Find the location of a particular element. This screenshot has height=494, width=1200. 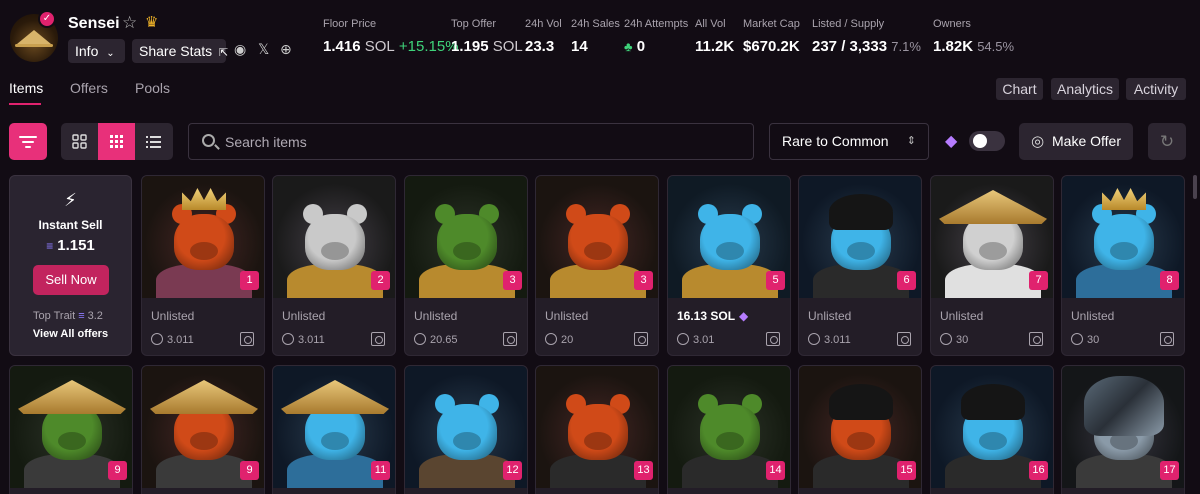

nft-card: 13 is located at coordinates (597, 429).